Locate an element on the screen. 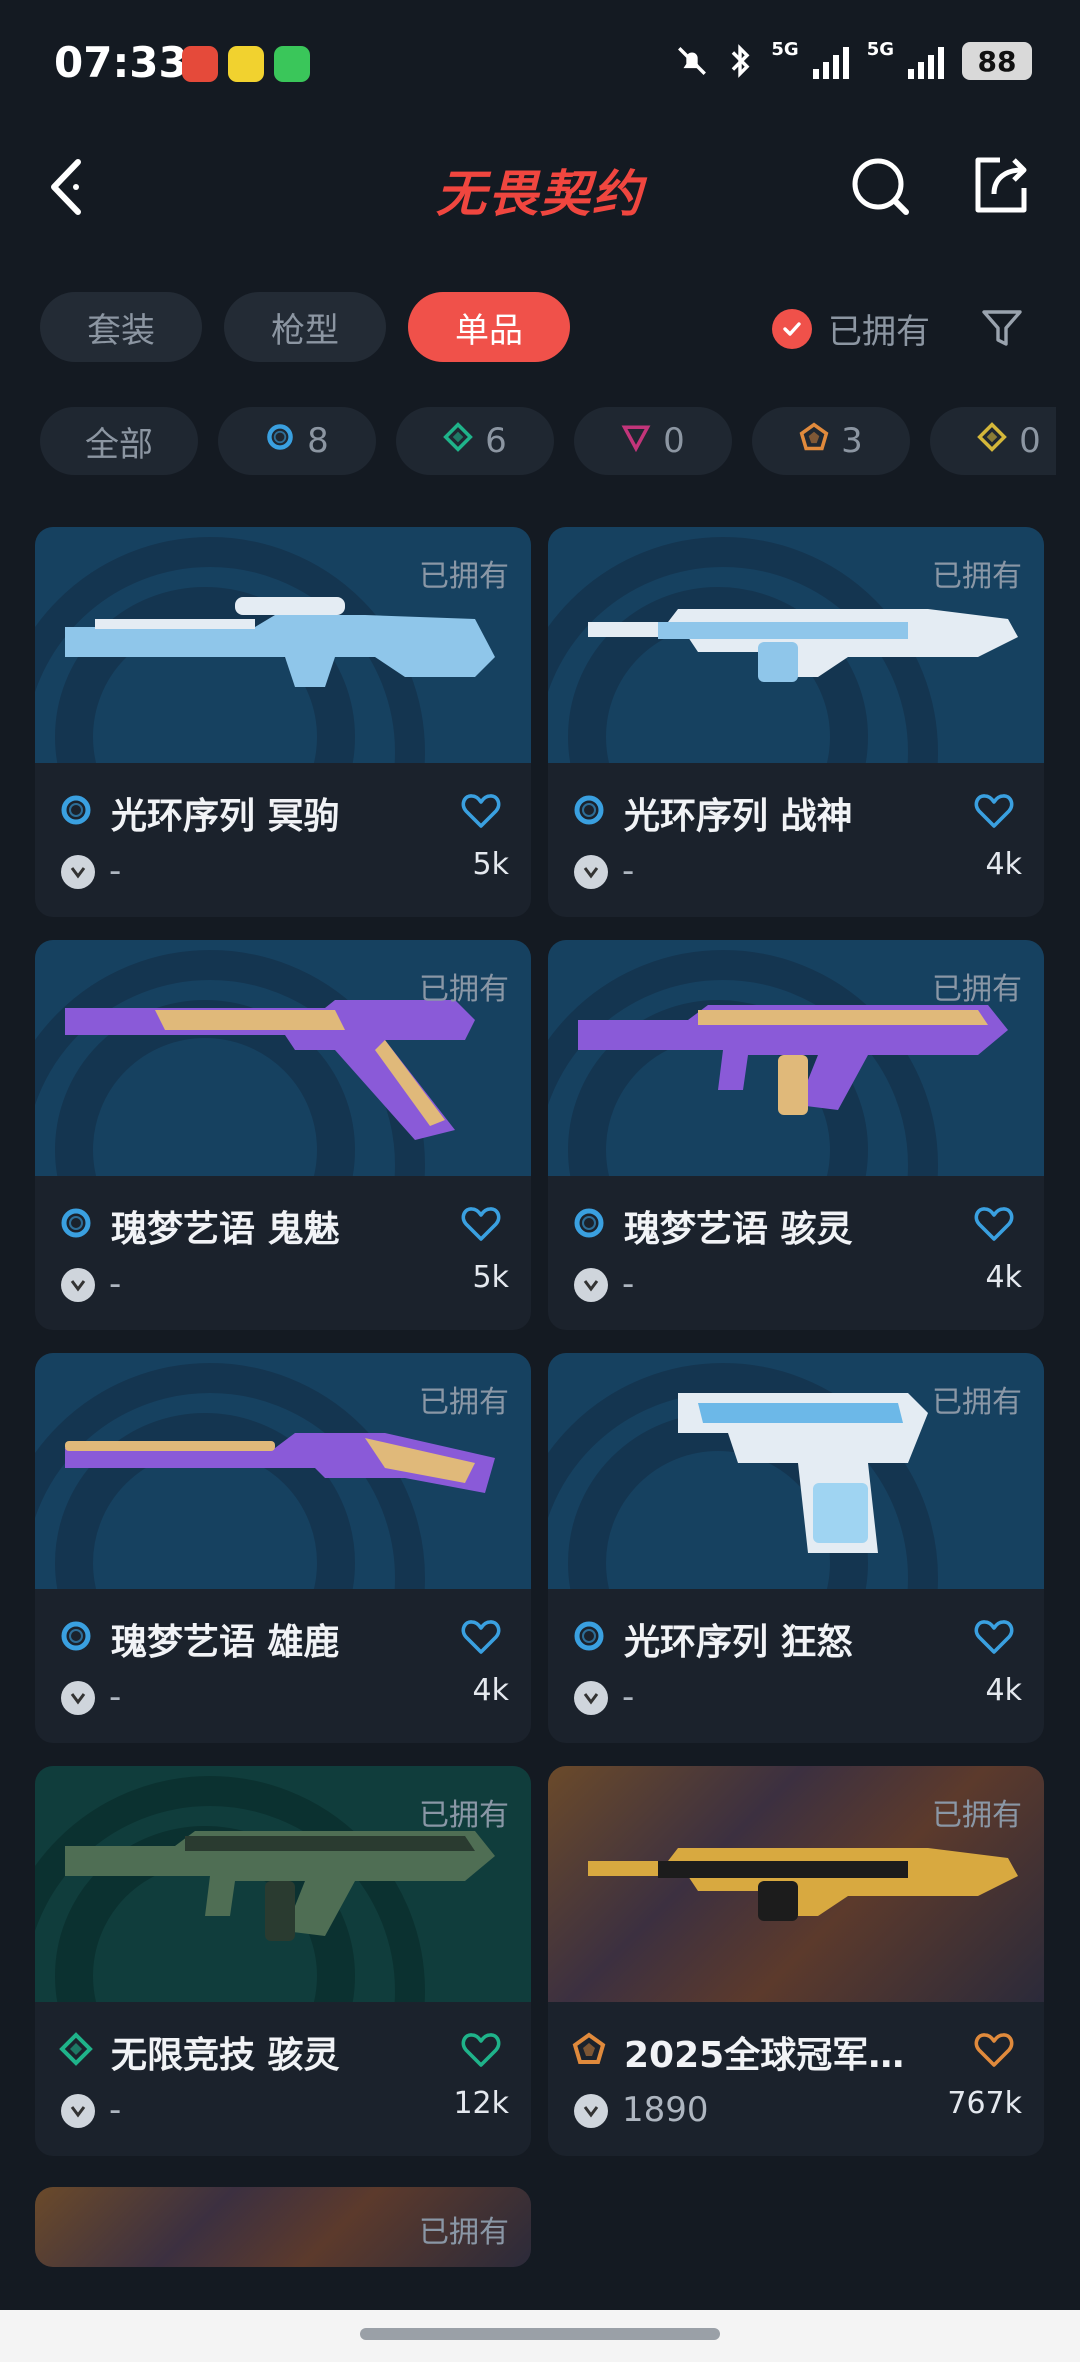  item-card: 已拥有 光环序列 战神 - 4k is located at coordinates (796, 722).